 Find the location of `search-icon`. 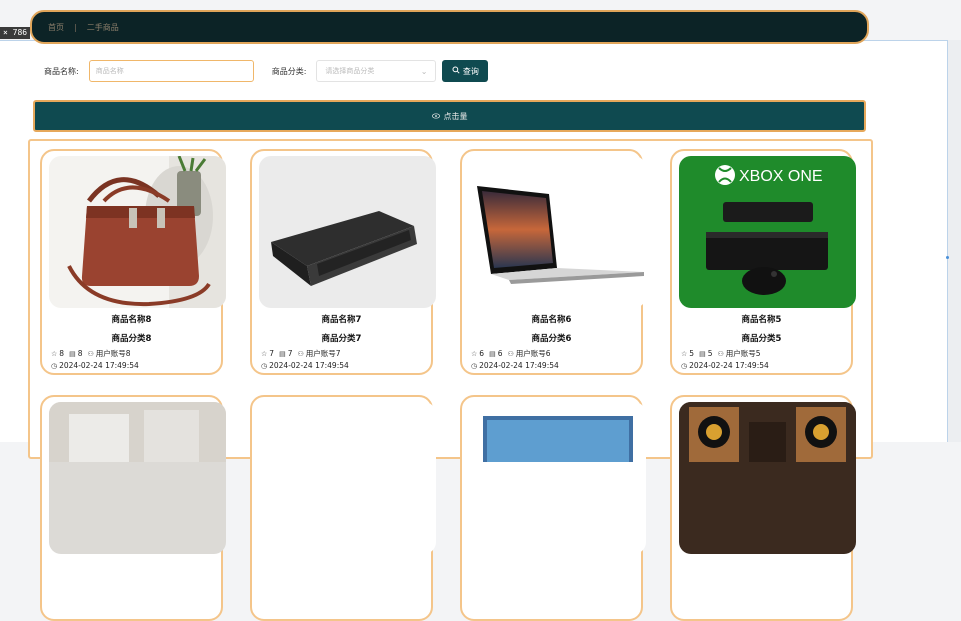

search-icon is located at coordinates (456, 71).